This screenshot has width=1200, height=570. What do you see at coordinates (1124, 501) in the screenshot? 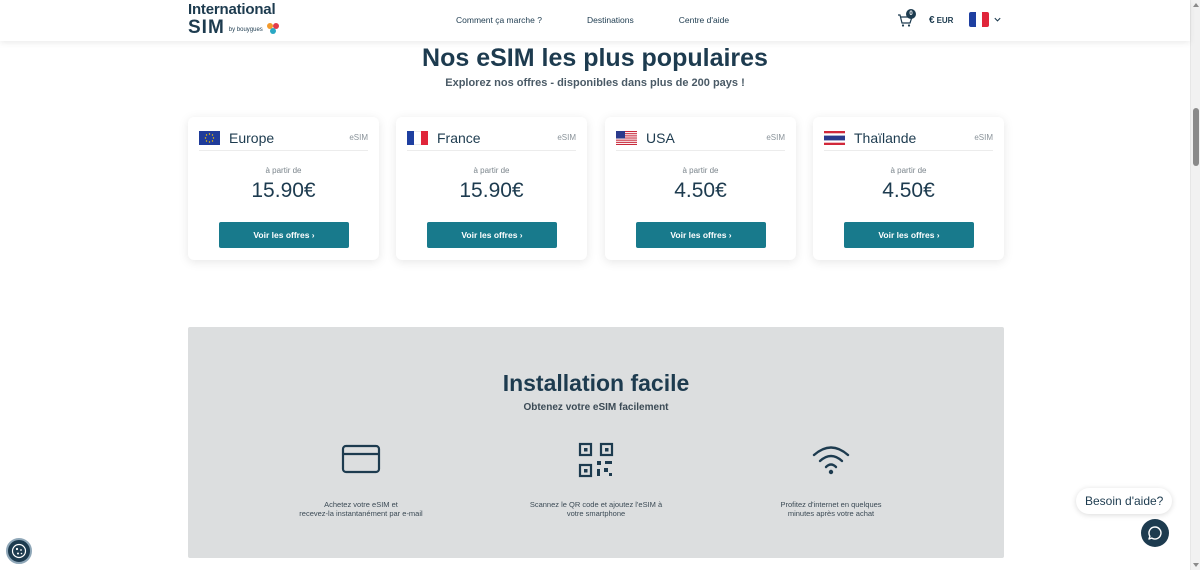
I see `help-bubble: Besoin d'aide?` at bounding box center [1124, 501].